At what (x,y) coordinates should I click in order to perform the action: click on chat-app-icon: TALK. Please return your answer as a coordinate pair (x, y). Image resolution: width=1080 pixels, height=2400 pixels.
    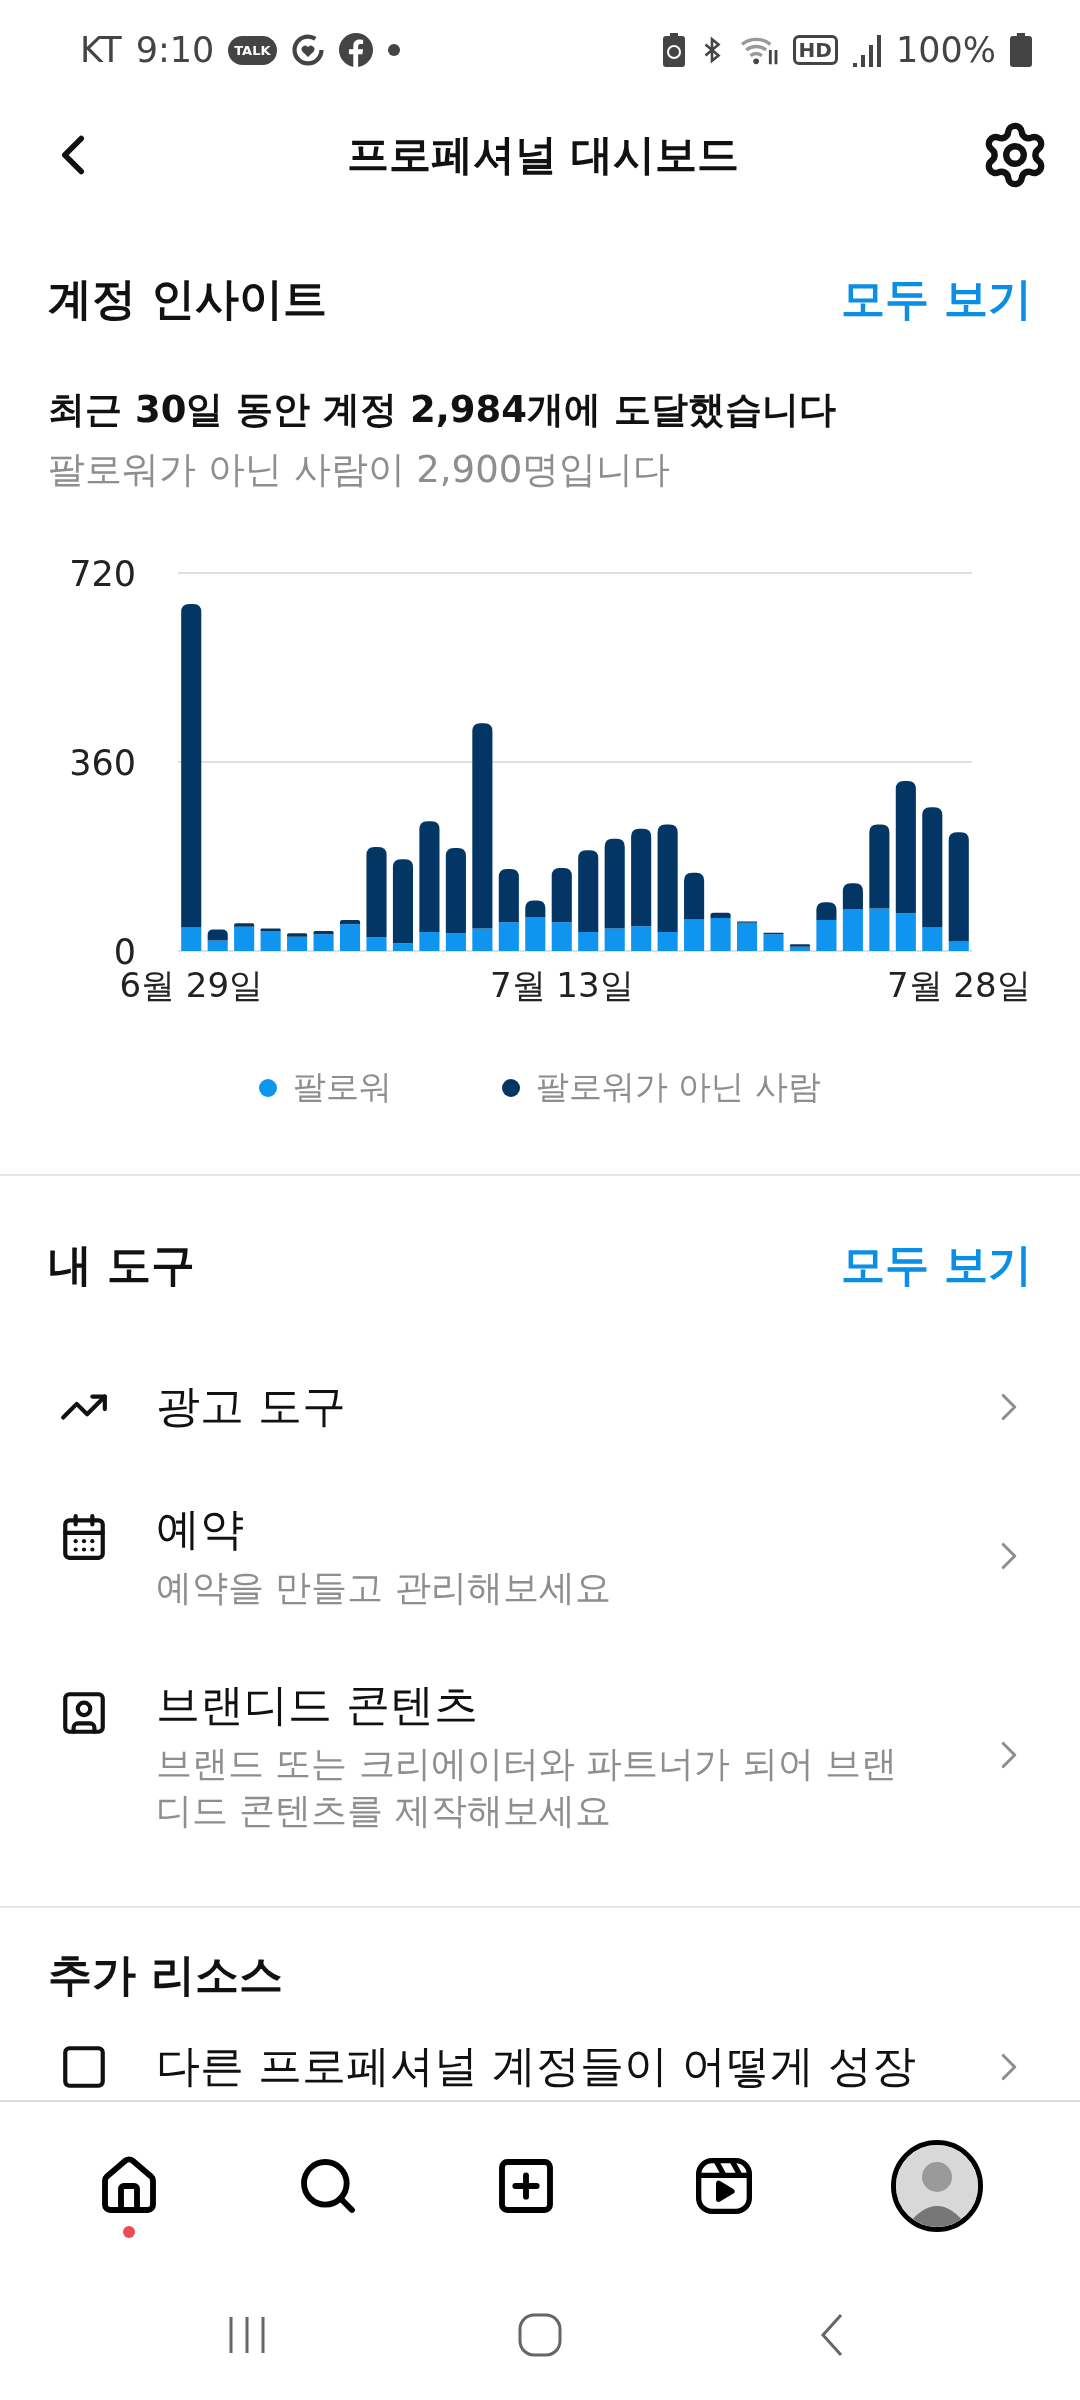
    Looking at the image, I should click on (252, 50).